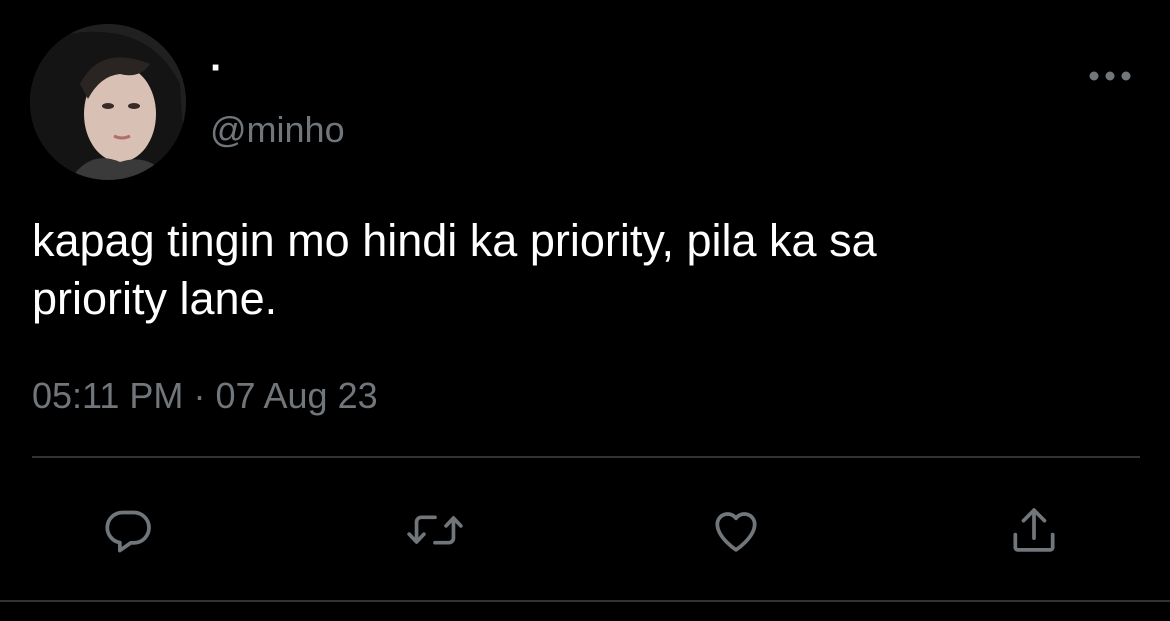 Image resolution: width=1170 pixels, height=621 pixels. I want to click on display-name: ·, so click(216, 68).